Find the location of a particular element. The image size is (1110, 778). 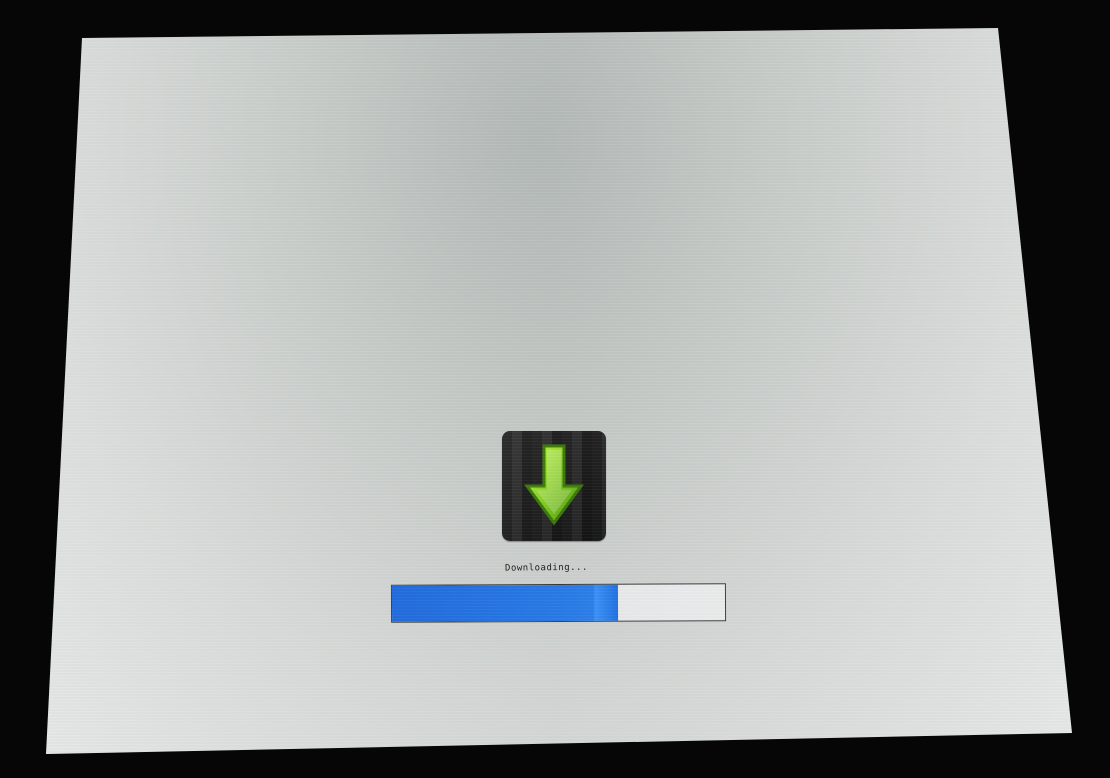

download-progress-fill is located at coordinates (505, 603).